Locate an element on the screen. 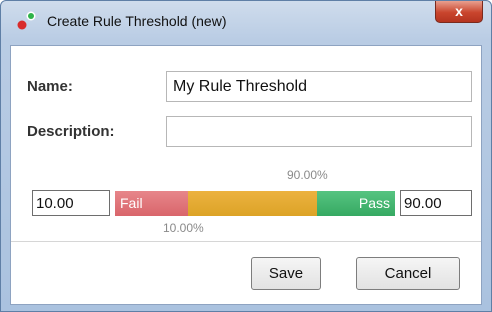 This screenshot has width=492, height=312. cancel-button: Cancel is located at coordinates (408, 273).